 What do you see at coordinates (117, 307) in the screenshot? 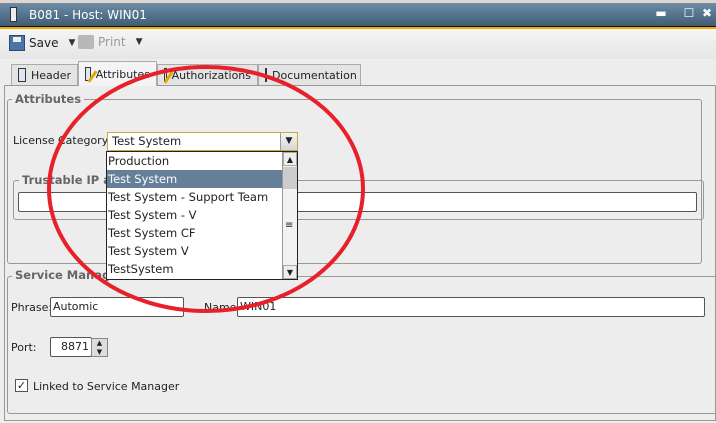
I see `phrase-input: Automic` at bounding box center [117, 307].